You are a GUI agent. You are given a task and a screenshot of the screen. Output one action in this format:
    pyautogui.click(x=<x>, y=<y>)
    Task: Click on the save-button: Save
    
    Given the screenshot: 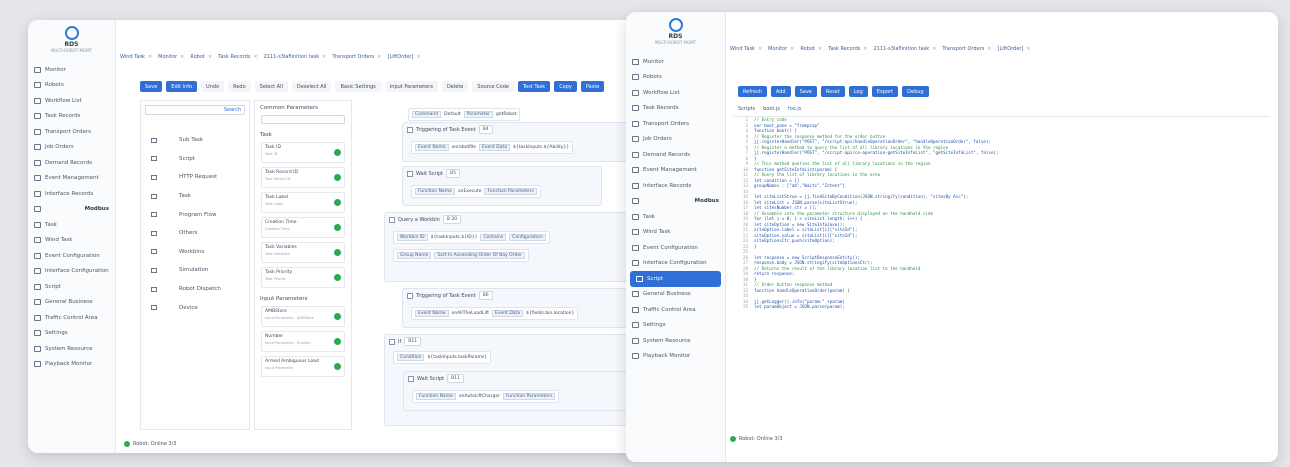 What is the action you would take?
    pyautogui.click(x=805, y=91)
    